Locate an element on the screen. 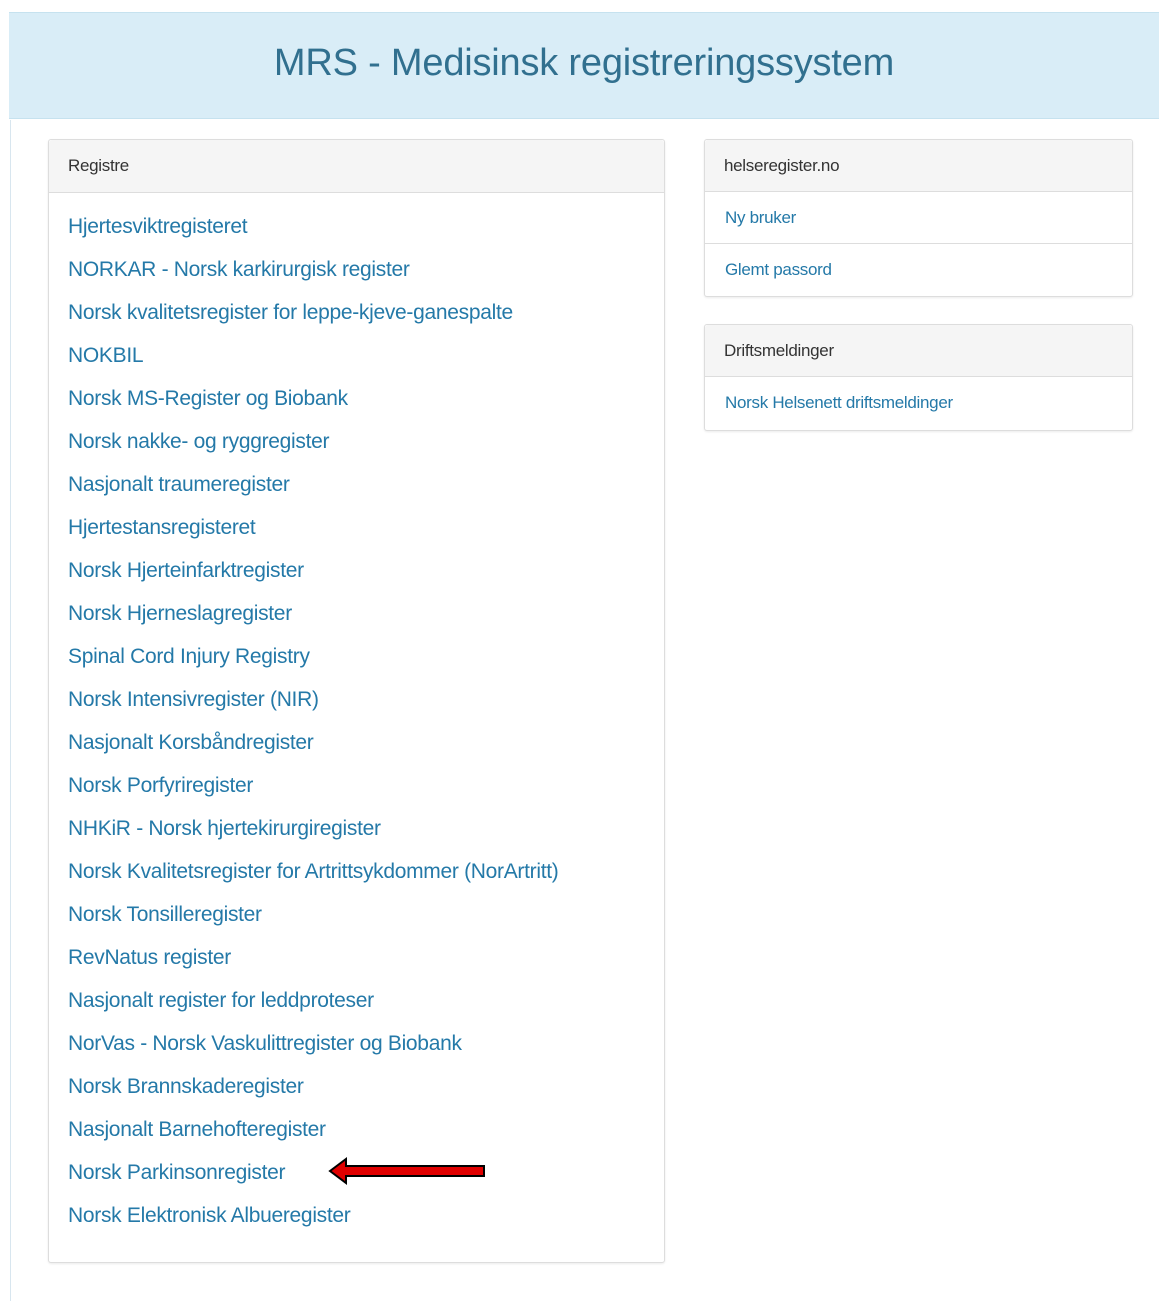 The width and height of the screenshot is (1159, 1301). registry-link: RevNatus register is located at coordinates (366, 957).